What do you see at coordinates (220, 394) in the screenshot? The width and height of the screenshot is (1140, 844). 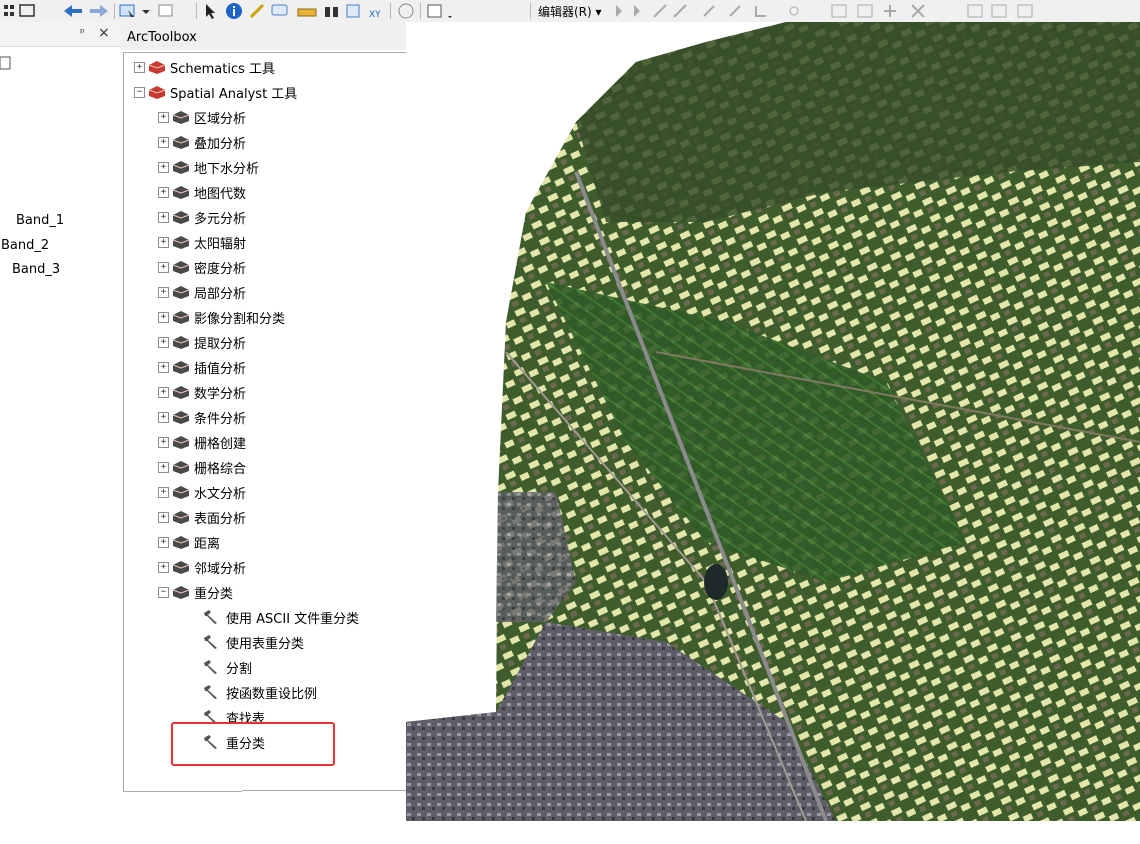 I see `tree-item-label: 数学分析` at bounding box center [220, 394].